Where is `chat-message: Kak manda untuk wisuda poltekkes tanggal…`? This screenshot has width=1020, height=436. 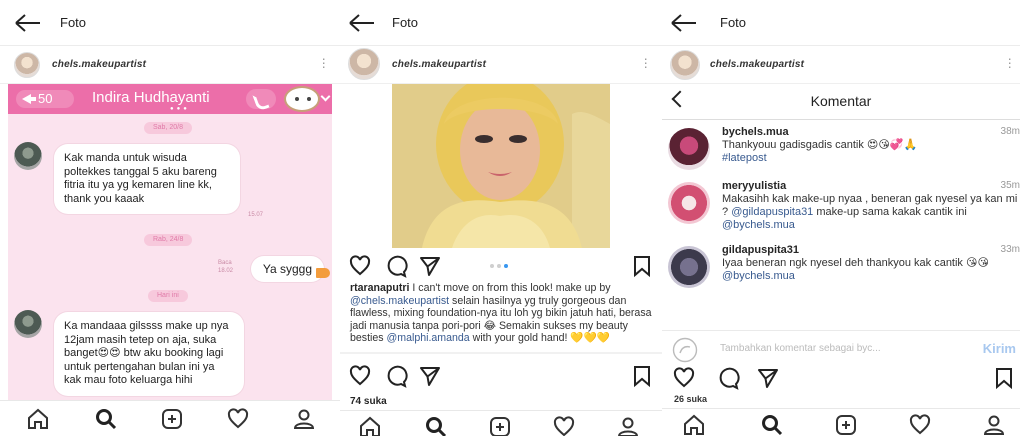 chat-message: Kak manda untuk wisuda poltekkes tanggal… is located at coordinates (147, 179).